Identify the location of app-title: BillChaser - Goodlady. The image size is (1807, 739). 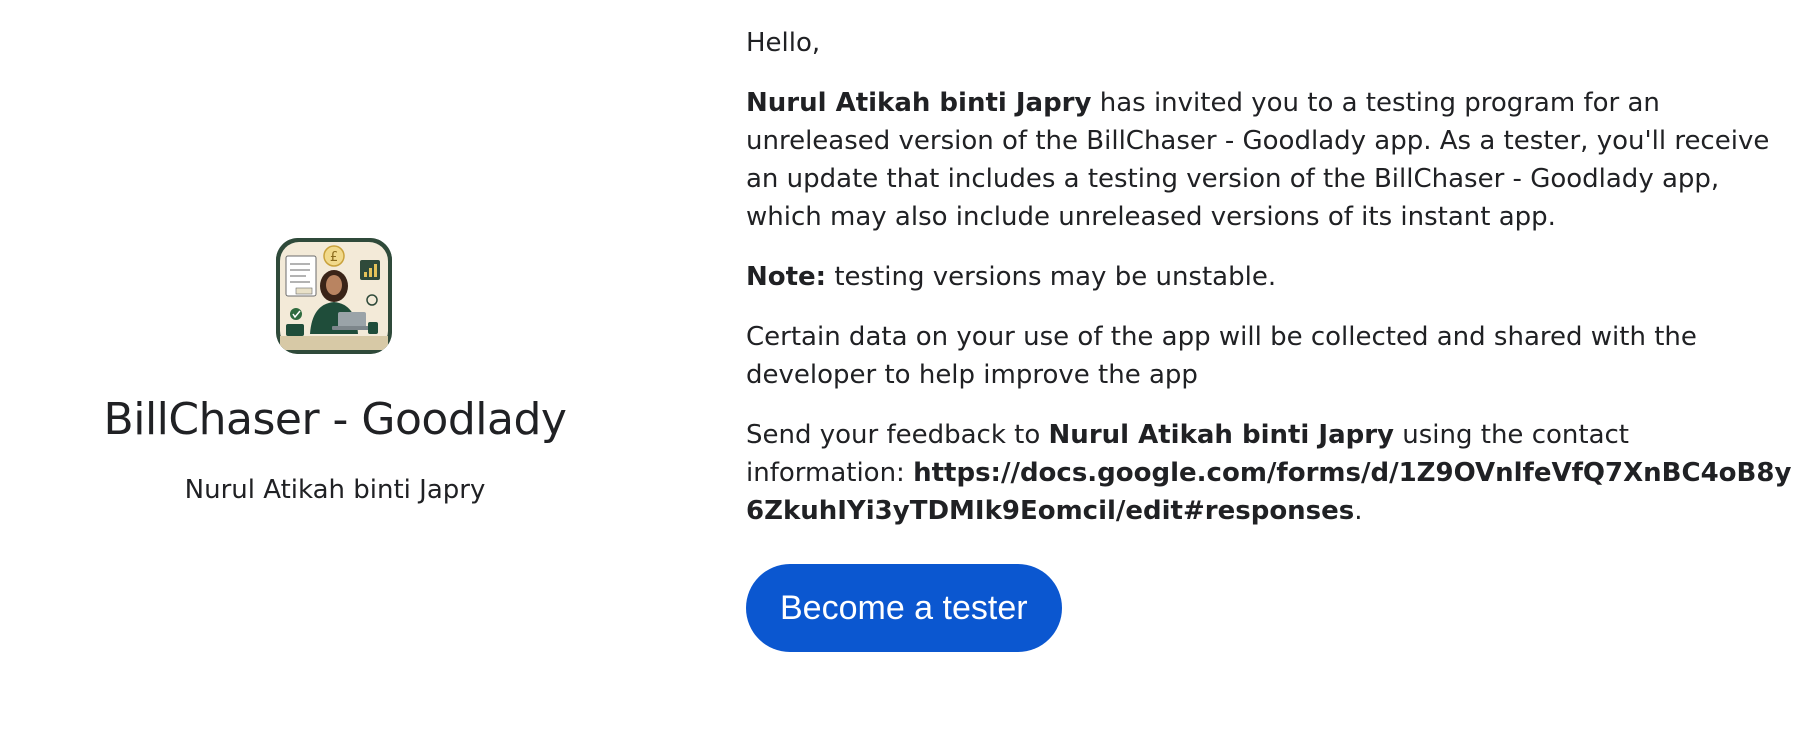
(335, 419).